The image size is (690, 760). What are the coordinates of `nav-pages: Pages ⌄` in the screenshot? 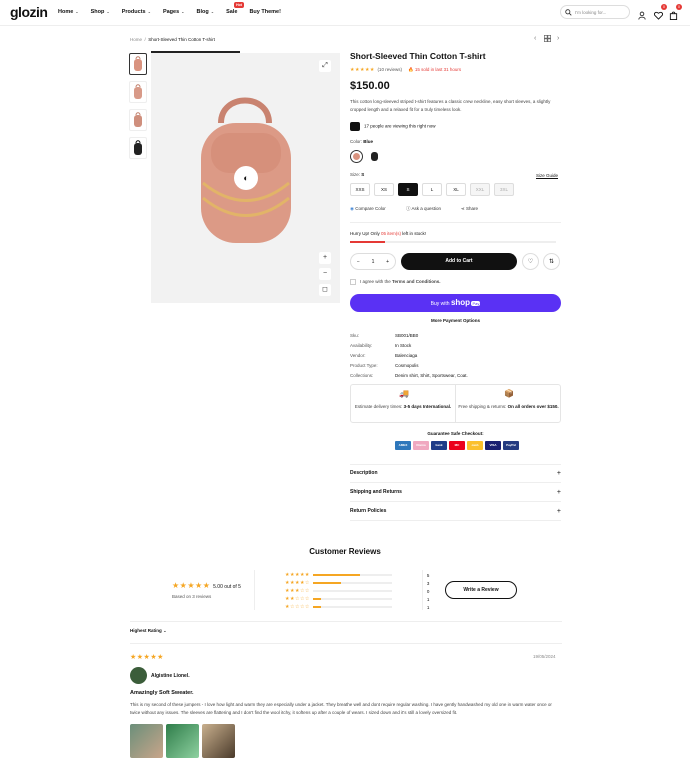 It's located at (174, 12).